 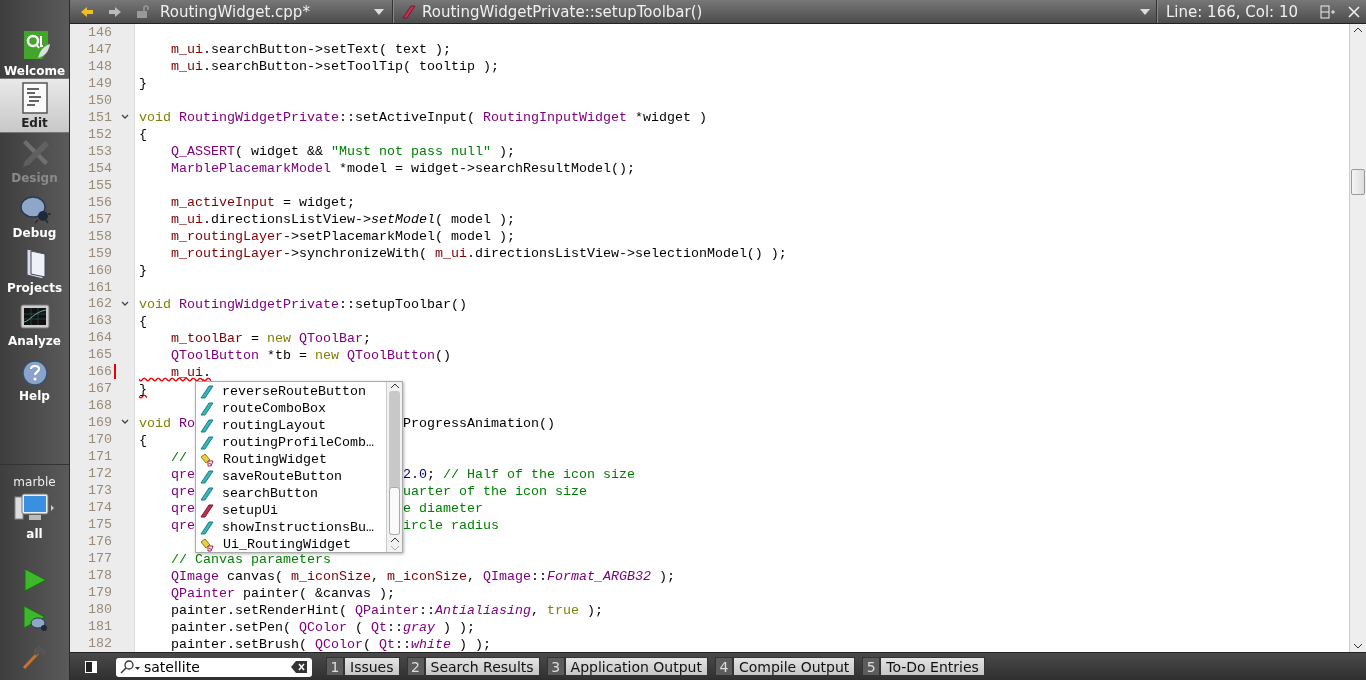 What do you see at coordinates (99, 558) in the screenshot?
I see `line-number: 177` at bounding box center [99, 558].